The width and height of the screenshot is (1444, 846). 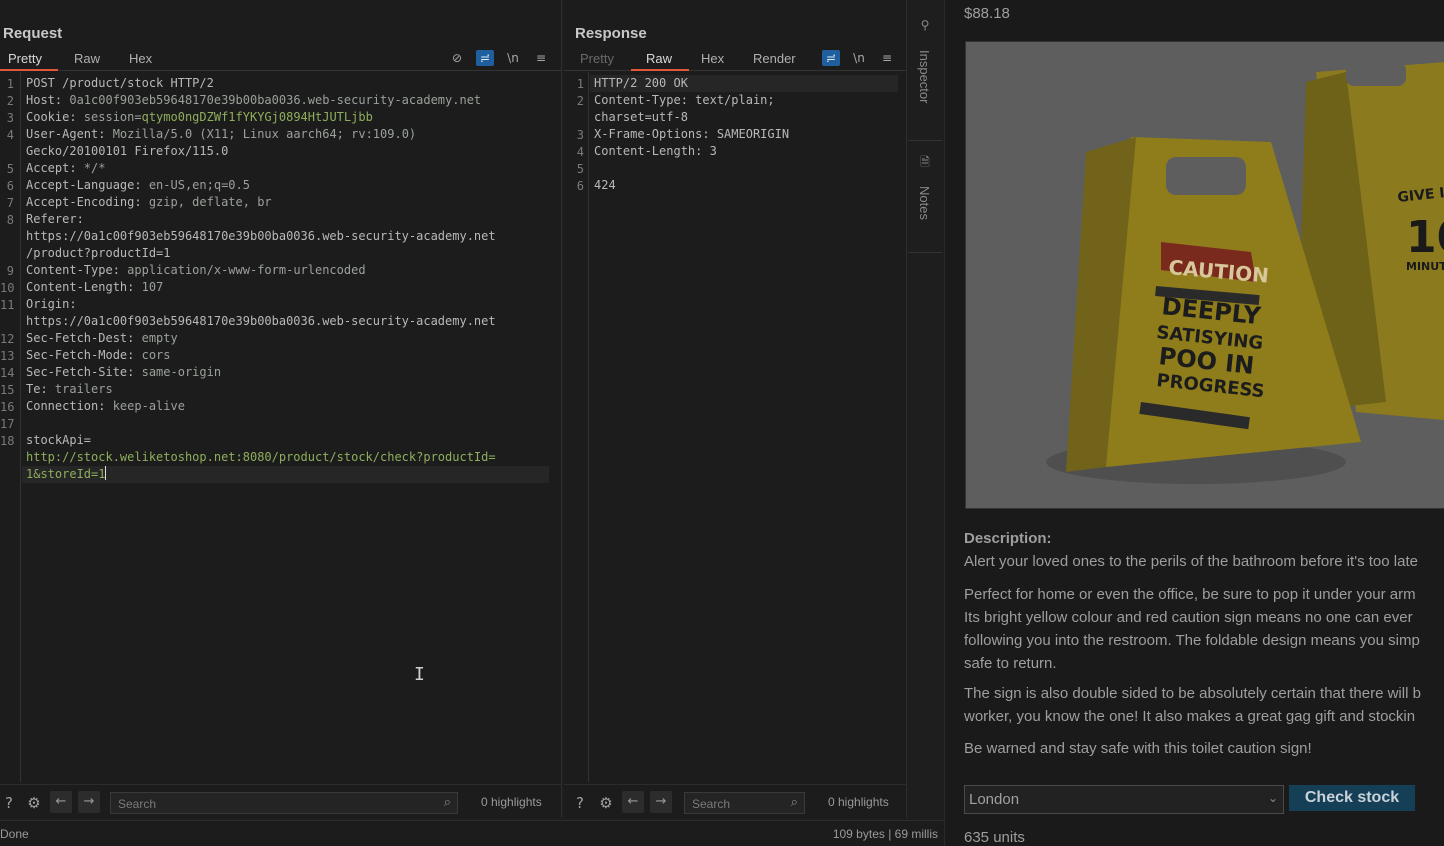 I want to click on code-line: Content-Length: 107, so click(x=95, y=287).